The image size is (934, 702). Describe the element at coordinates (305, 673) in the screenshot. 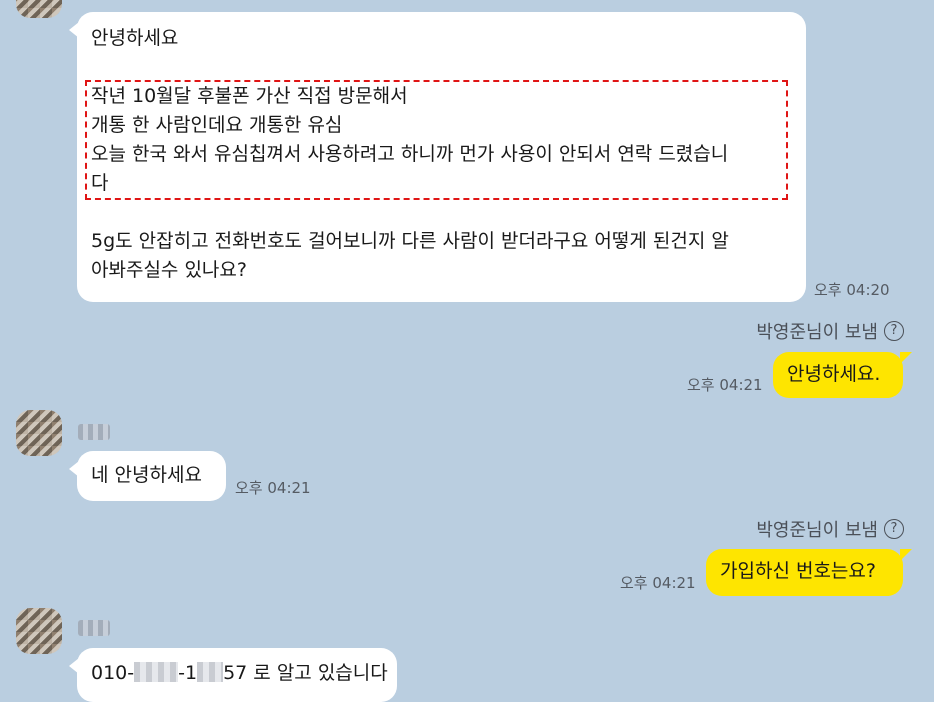

I see `phone-suffix: 57 로 알고 있습니다` at that location.